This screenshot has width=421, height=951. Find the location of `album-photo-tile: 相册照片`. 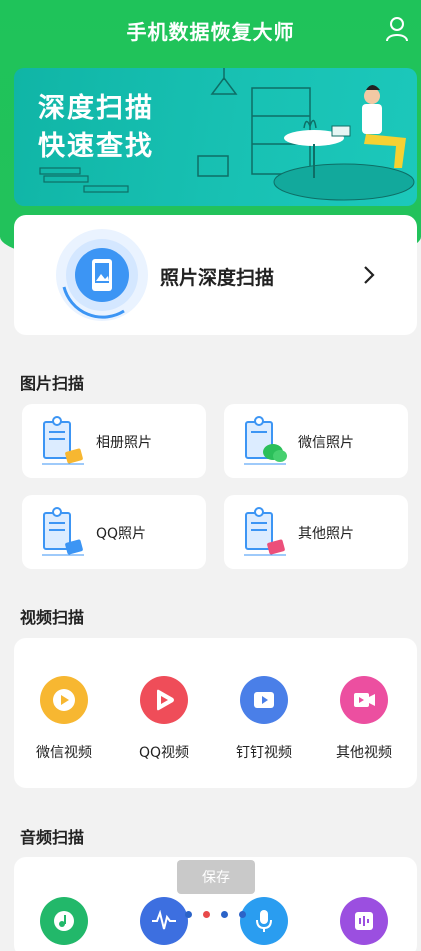

album-photo-tile: 相册照片 is located at coordinates (114, 441).